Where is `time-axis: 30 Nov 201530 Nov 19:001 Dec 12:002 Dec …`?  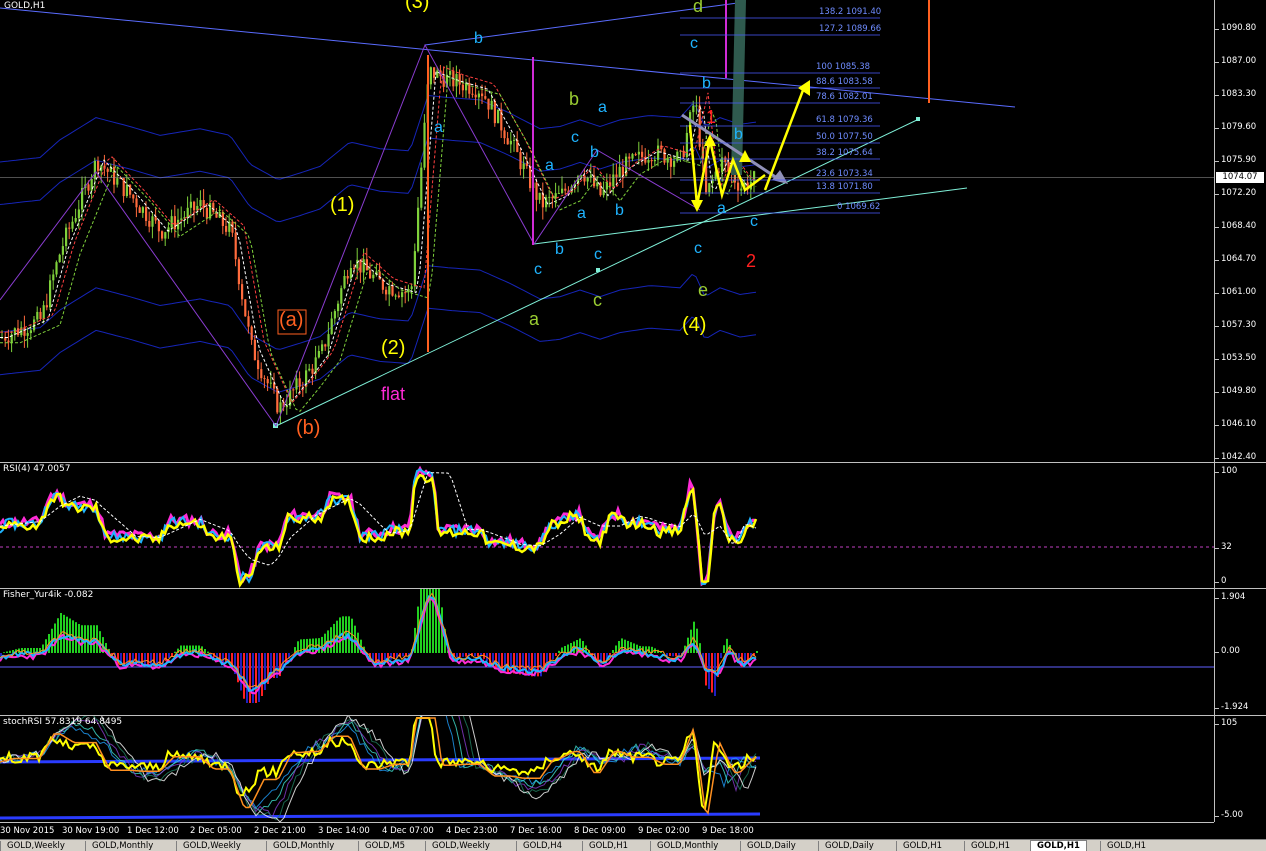
time-axis: 30 Nov 201530 Nov 19:001 Dec 12:002 Dec … is located at coordinates (607, 831).